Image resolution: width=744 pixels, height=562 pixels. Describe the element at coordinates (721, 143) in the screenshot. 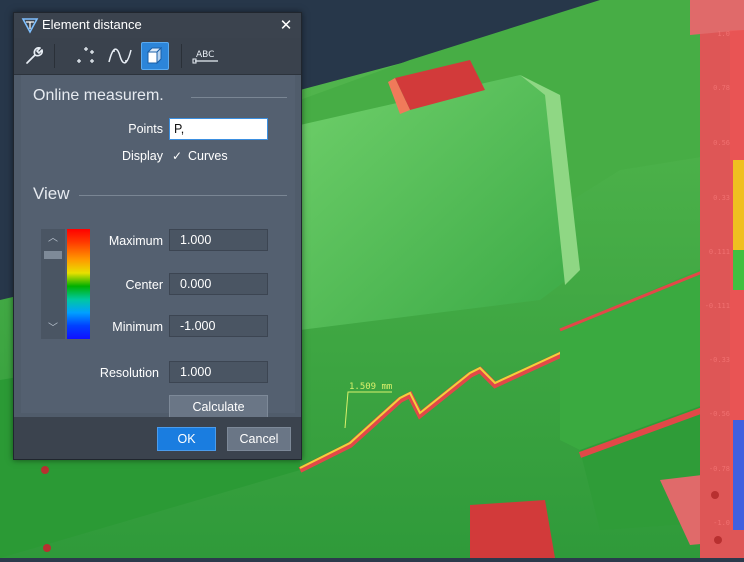

I see `scale-tick-label: 0.56` at that location.